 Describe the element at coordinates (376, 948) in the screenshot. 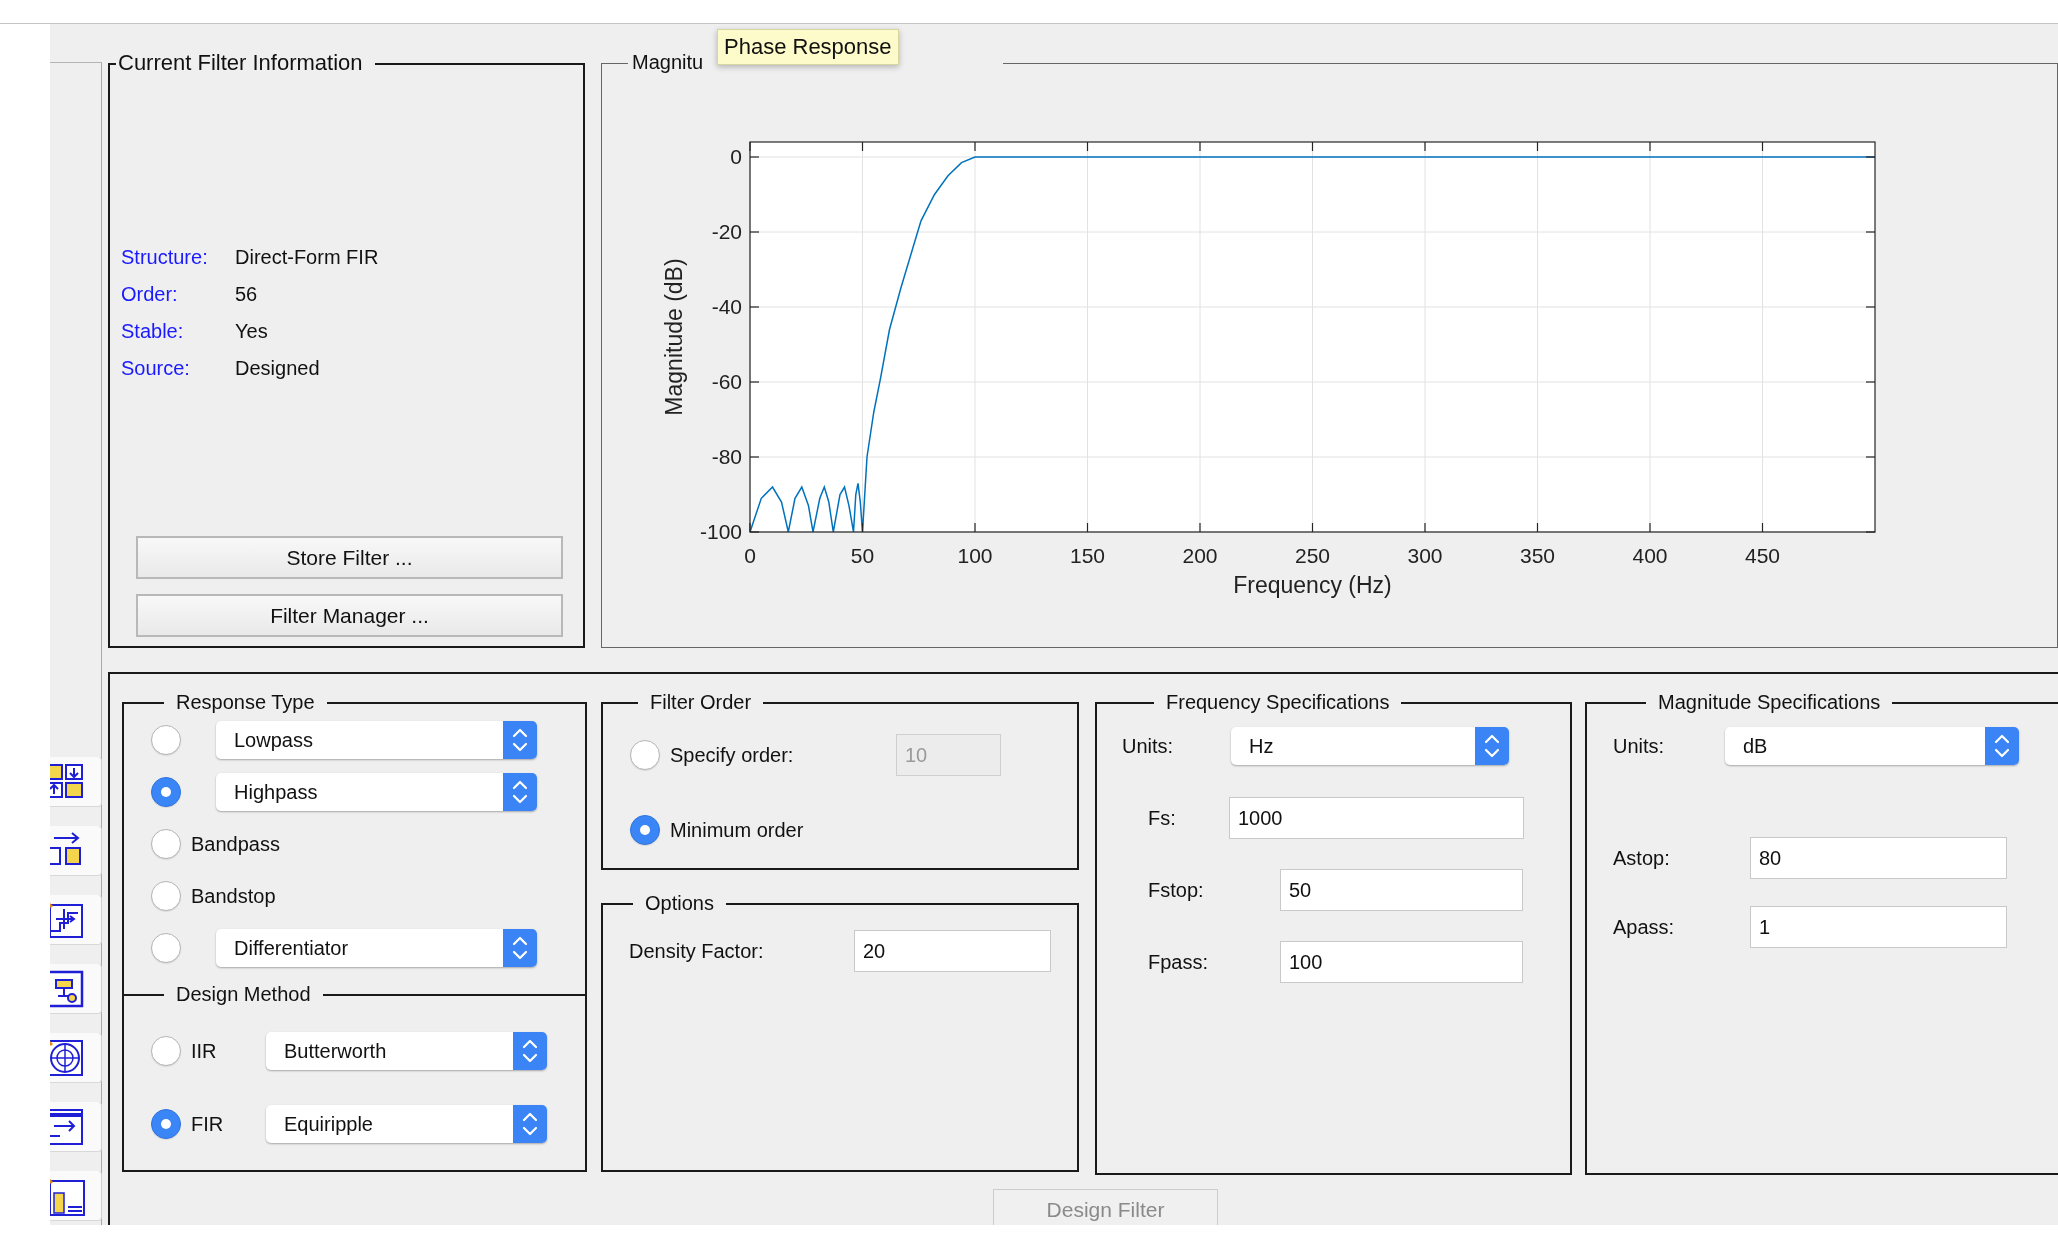

I see `dropdown: Differentiator` at that location.